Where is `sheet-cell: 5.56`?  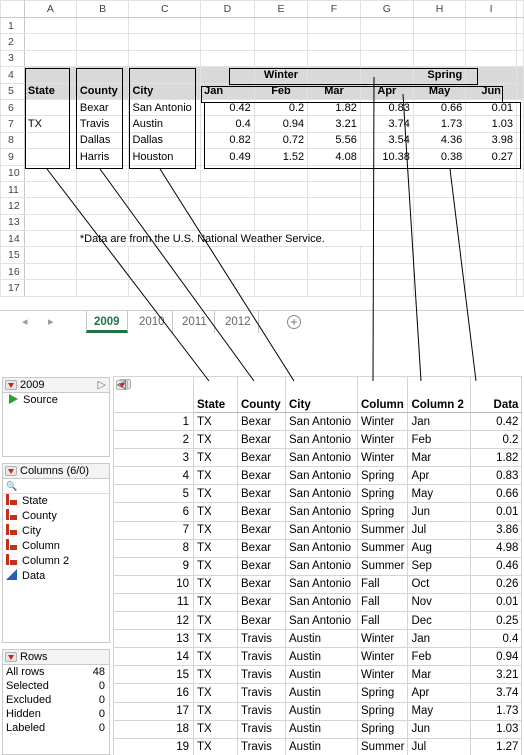
sheet-cell: 5.56 is located at coordinates (334, 140).